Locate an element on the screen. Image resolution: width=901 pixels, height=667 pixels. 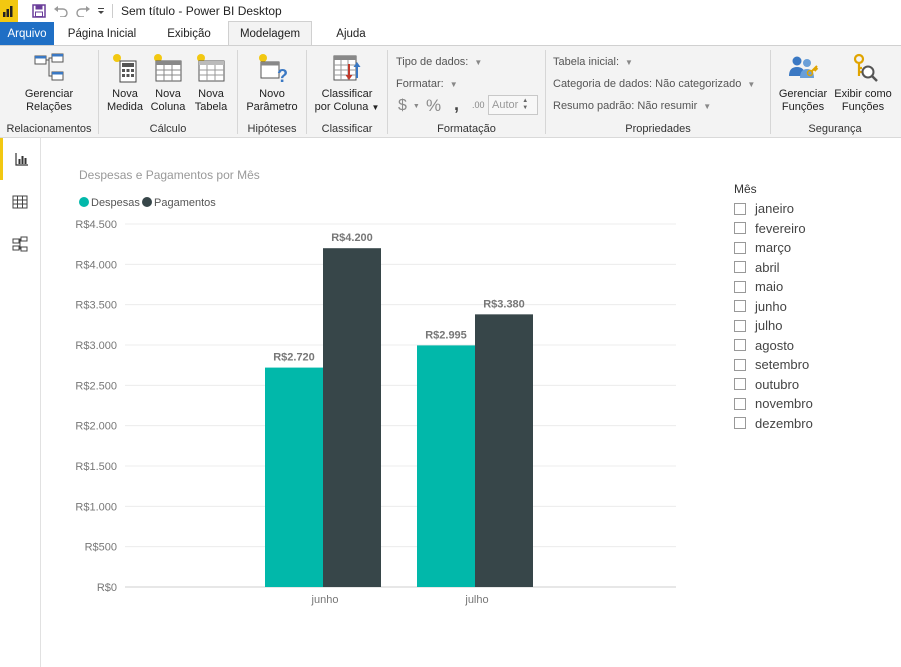
default-summarization-label: Resumo padrão: Não resumir is located at coordinates (625, 106).